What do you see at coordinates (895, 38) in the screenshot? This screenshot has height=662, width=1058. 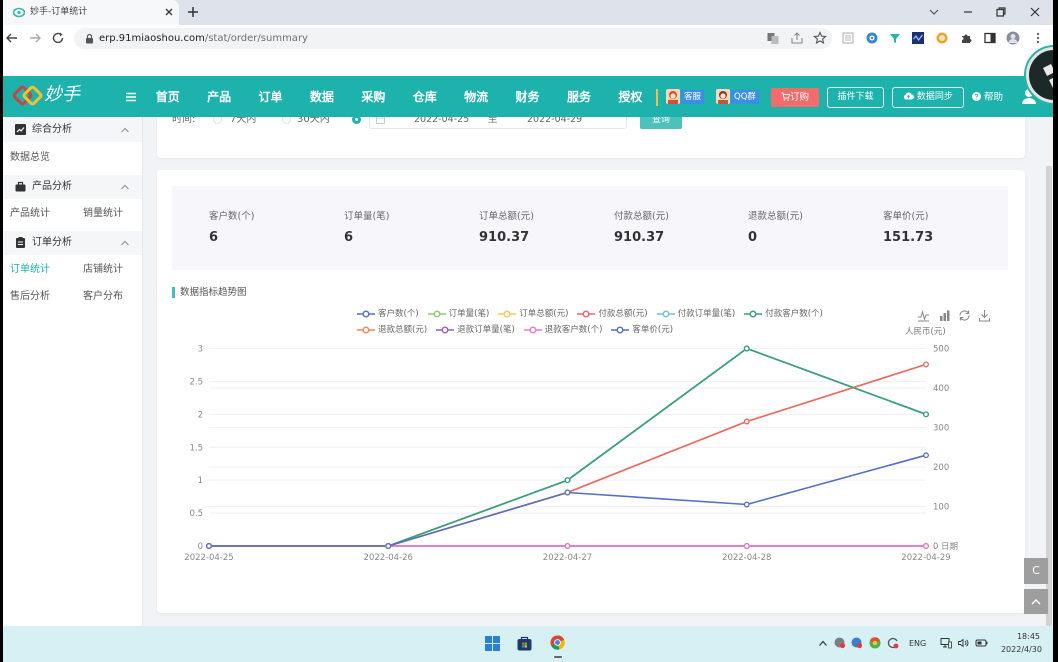 I see `extension-funnel-icon` at bounding box center [895, 38].